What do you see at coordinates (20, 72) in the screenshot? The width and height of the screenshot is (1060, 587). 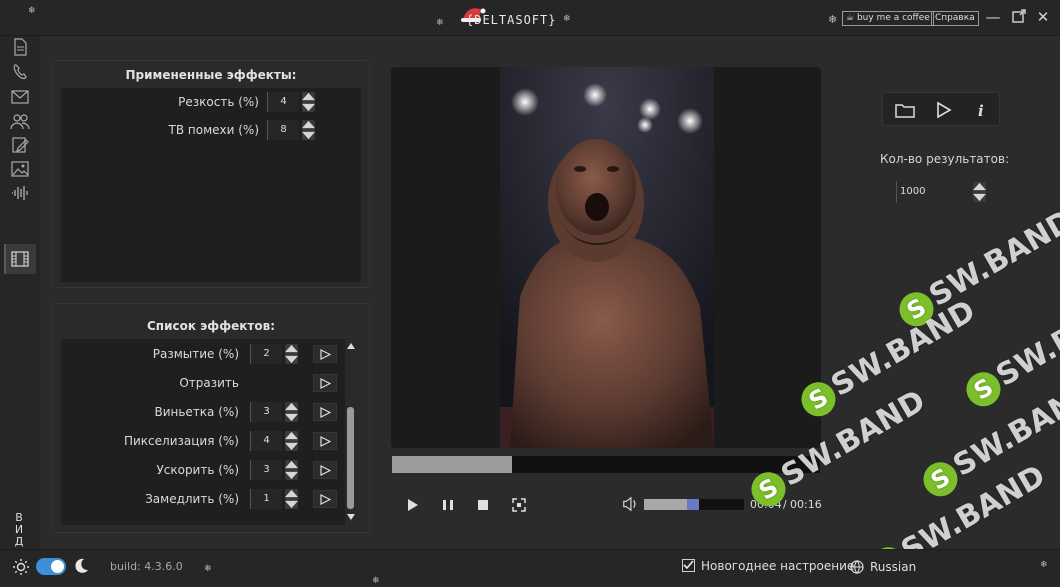 I see `phone-icon` at bounding box center [20, 72].